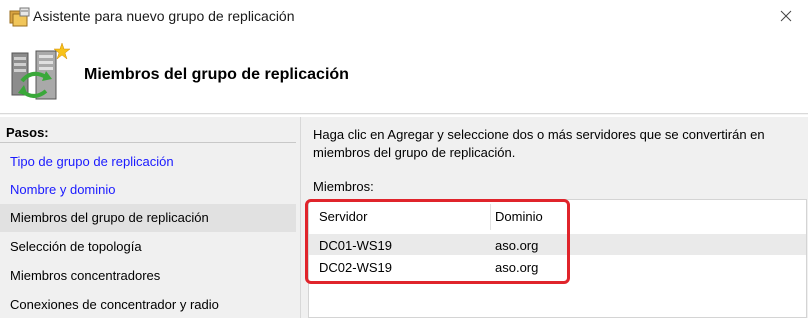  I want to click on step-miembros: Miembros del grupo de replicación, so click(148, 218).